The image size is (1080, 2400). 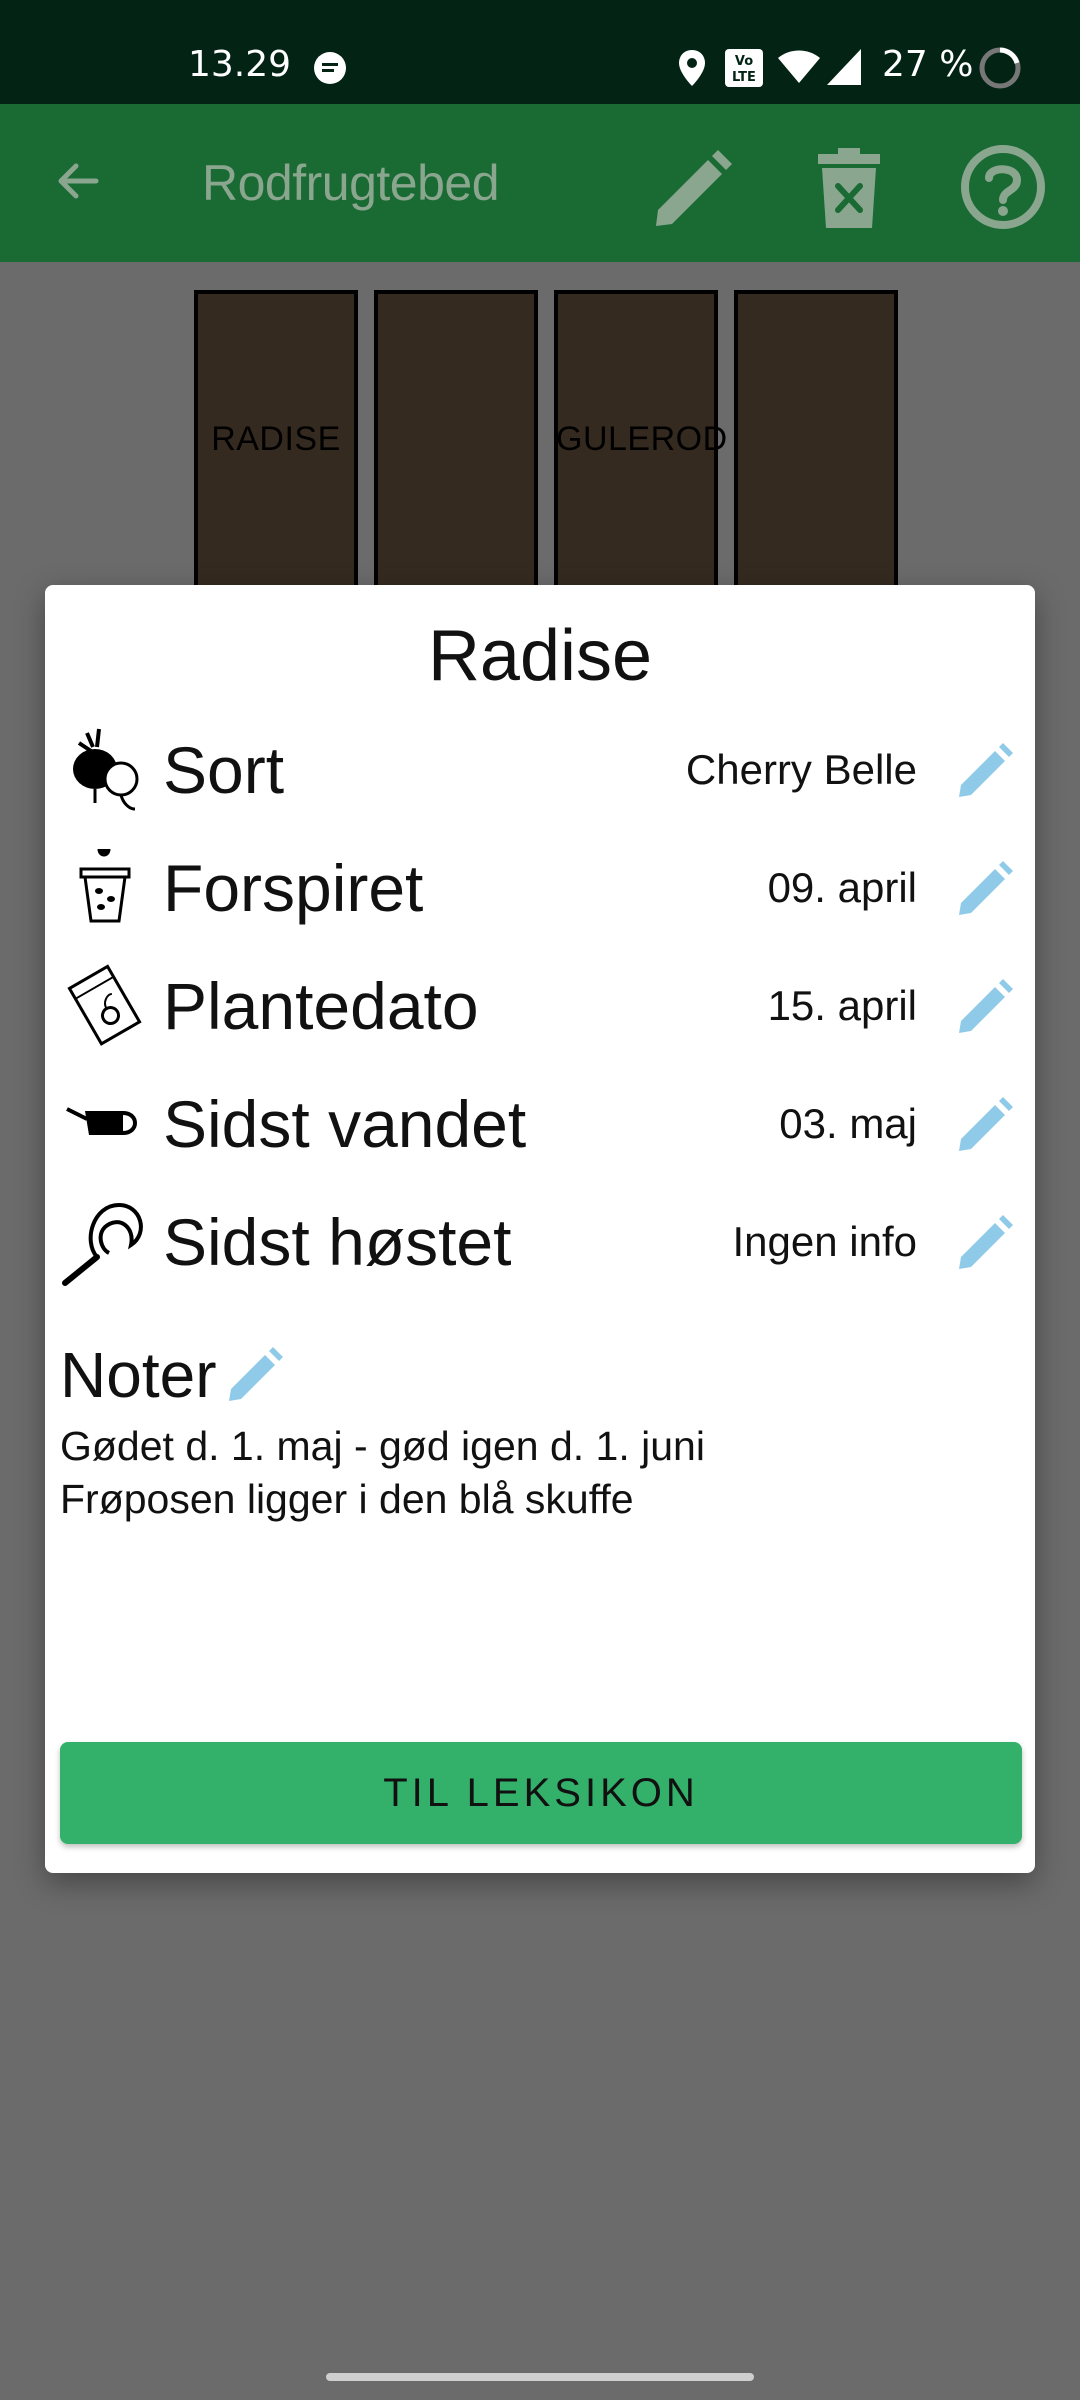 What do you see at coordinates (138, 1375) in the screenshot?
I see `notes-title: Noter` at bounding box center [138, 1375].